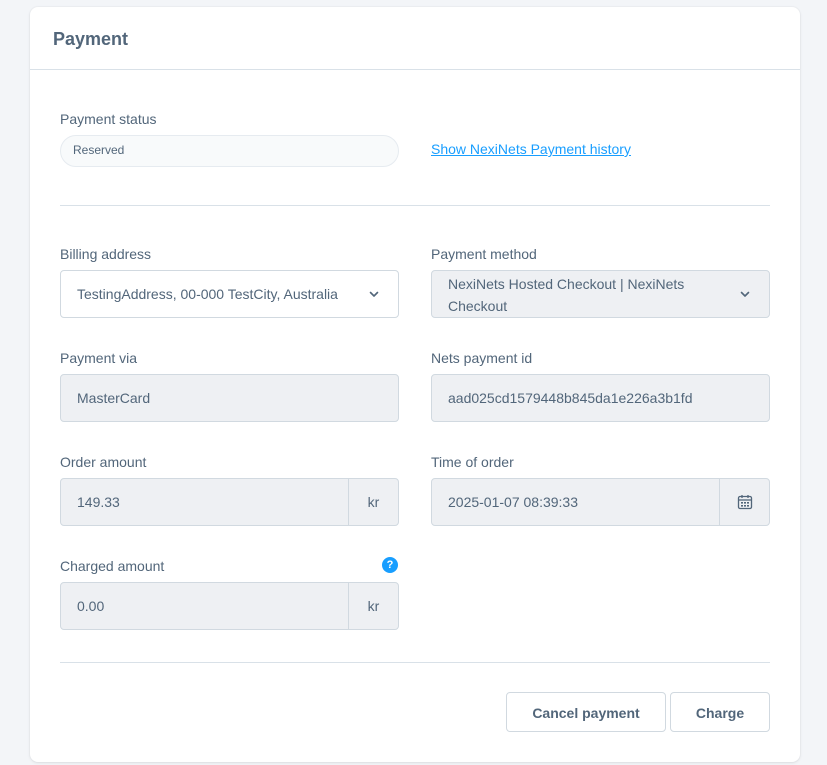 The image size is (827, 765). Describe the element at coordinates (98, 502) in the screenshot. I see `order-amount-value: 149.33` at that location.